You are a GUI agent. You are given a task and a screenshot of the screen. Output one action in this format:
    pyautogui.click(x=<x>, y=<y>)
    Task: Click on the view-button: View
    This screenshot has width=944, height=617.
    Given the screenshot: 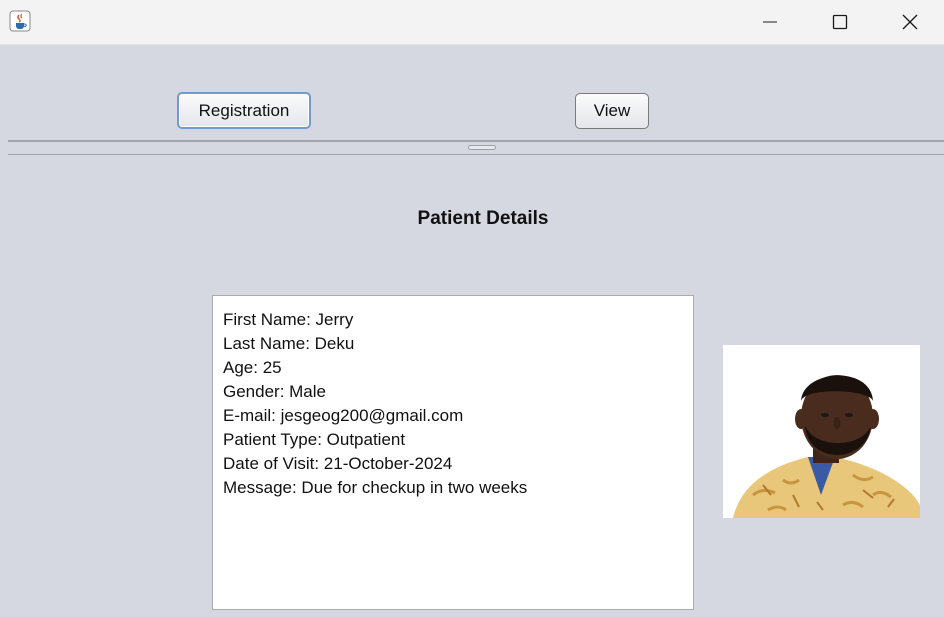 What is the action you would take?
    pyautogui.click(x=612, y=111)
    